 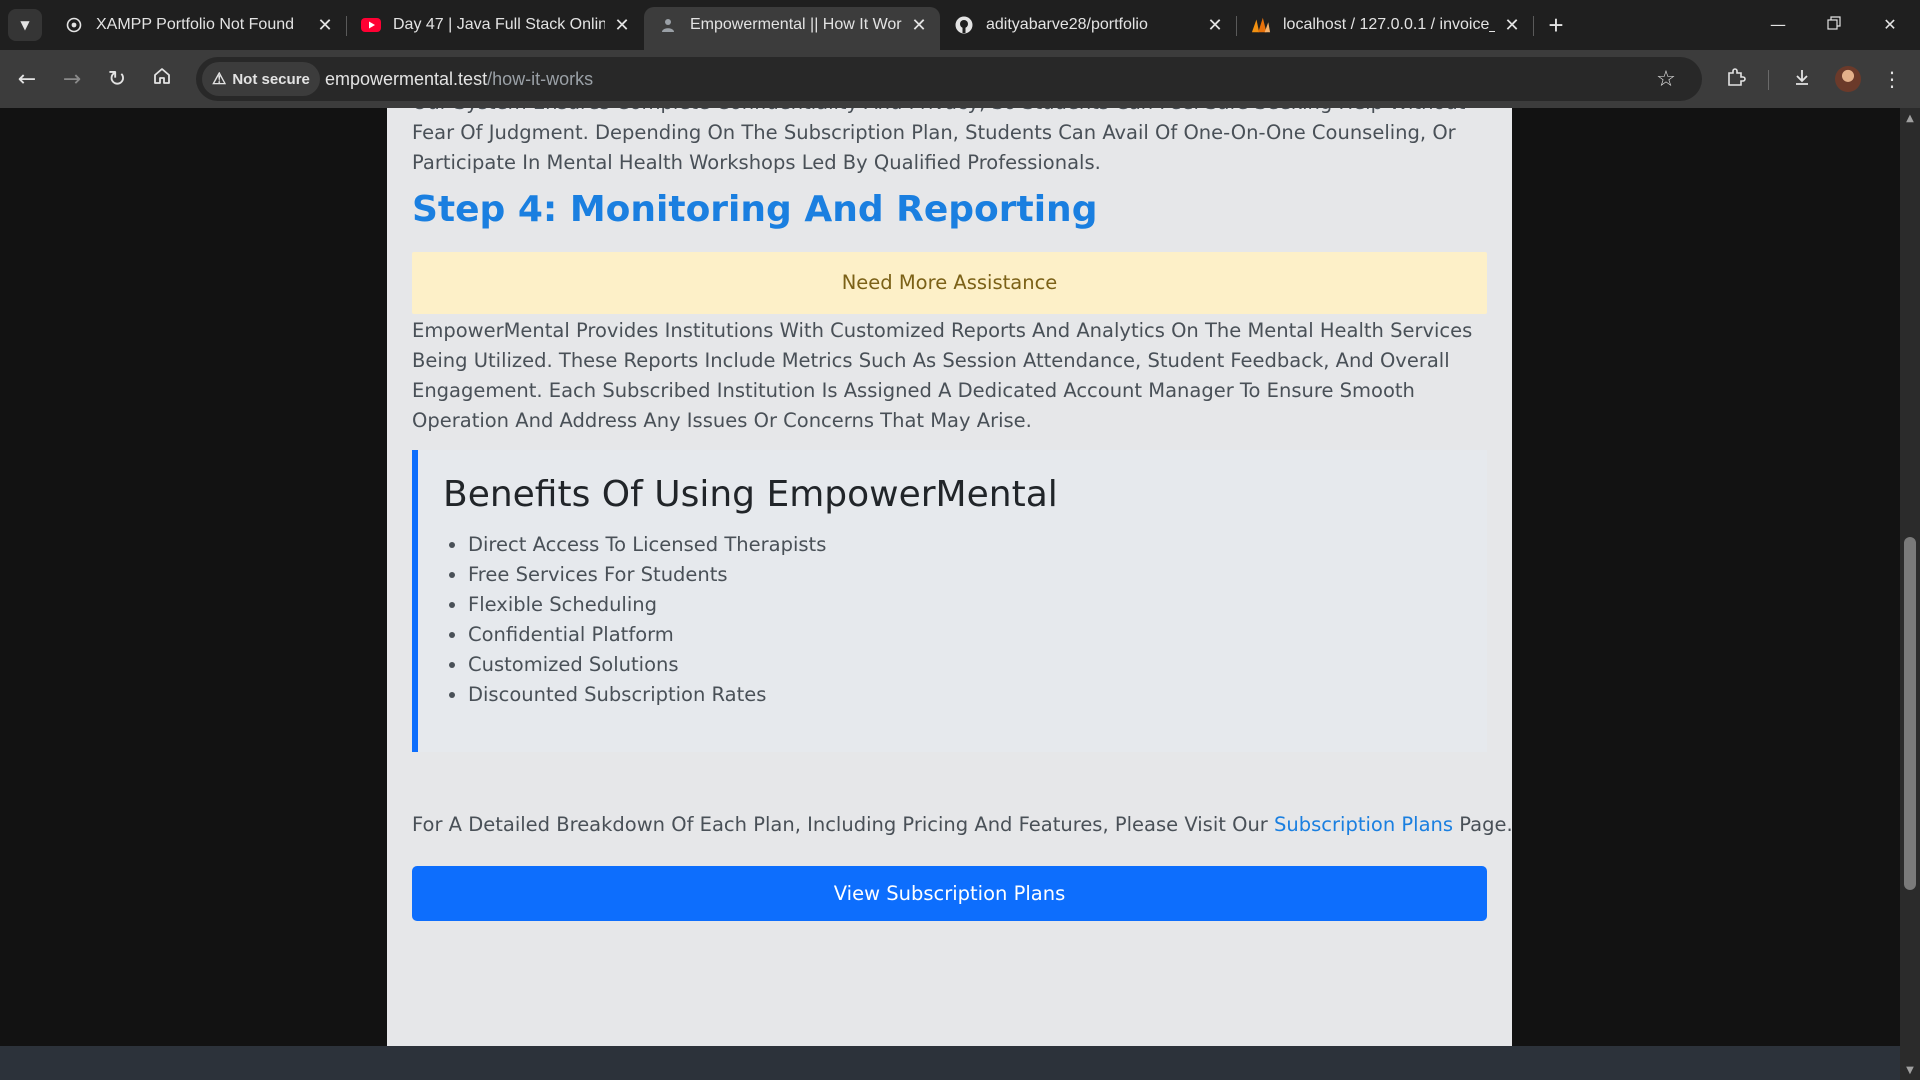 I want to click on scroll-down-arrow-icon: ▼, so click(x=1910, y=1070).